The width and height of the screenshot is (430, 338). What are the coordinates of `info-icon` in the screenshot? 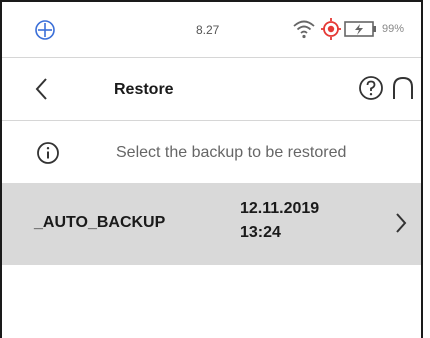 It's located at (48, 153).